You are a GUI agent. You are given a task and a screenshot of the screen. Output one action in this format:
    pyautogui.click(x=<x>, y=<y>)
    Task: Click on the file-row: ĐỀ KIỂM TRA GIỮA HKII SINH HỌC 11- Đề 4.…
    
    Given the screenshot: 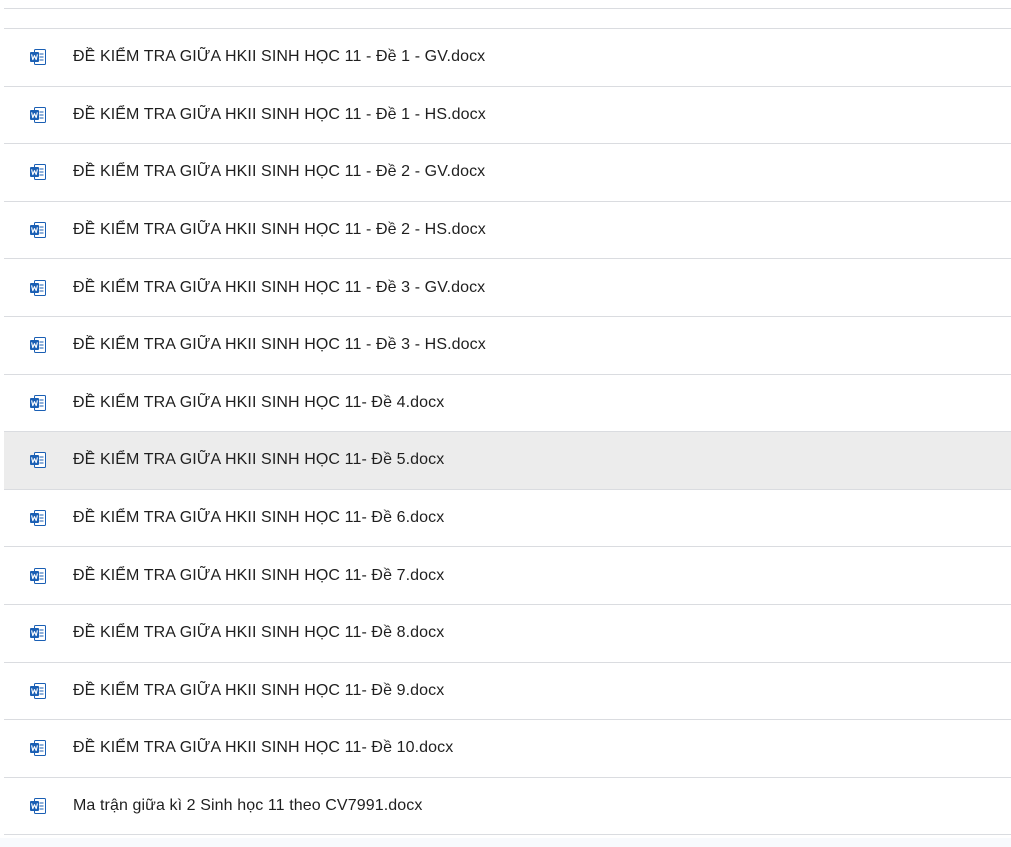 What is the action you would take?
    pyautogui.click(x=507, y=404)
    